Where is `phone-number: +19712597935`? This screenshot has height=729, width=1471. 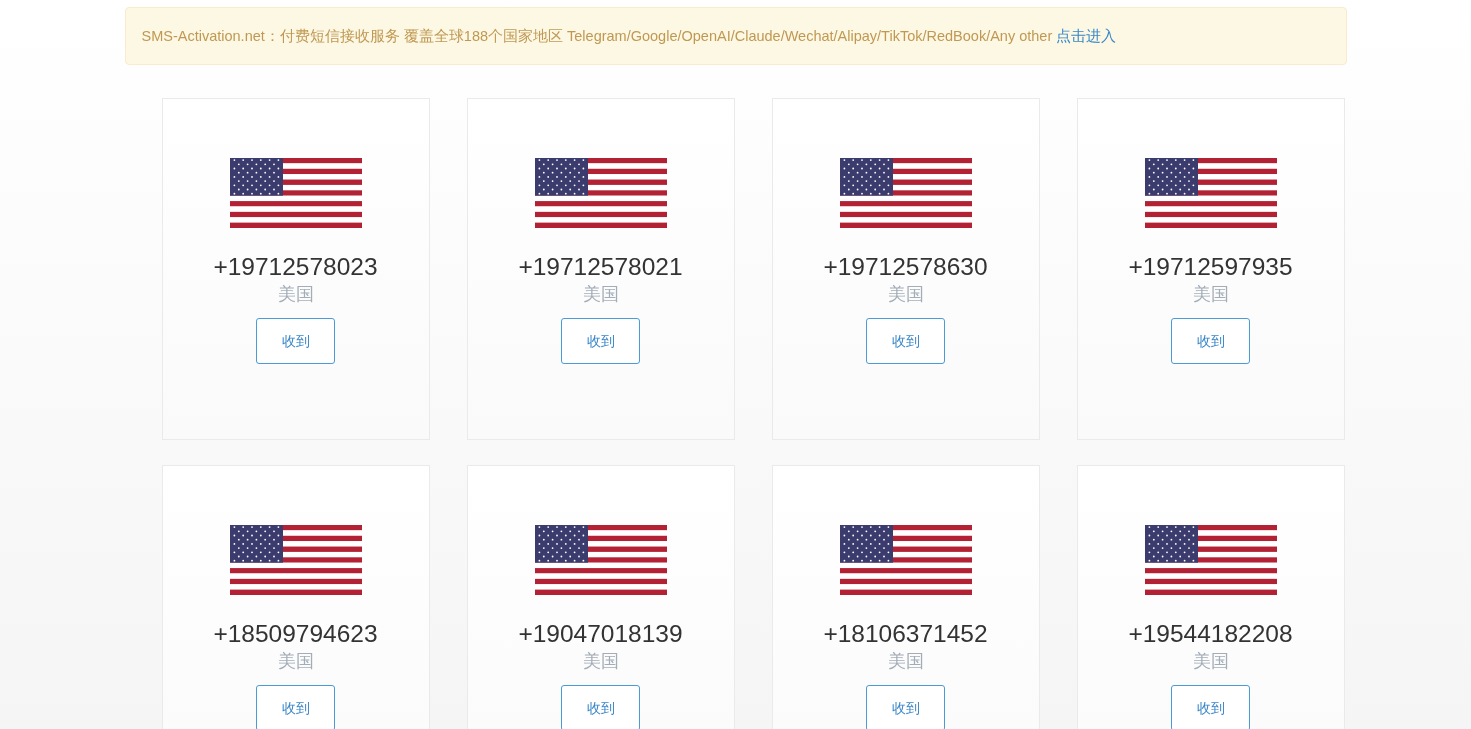
phone-number: +19712597935 is located at coordinates (1210, 267).